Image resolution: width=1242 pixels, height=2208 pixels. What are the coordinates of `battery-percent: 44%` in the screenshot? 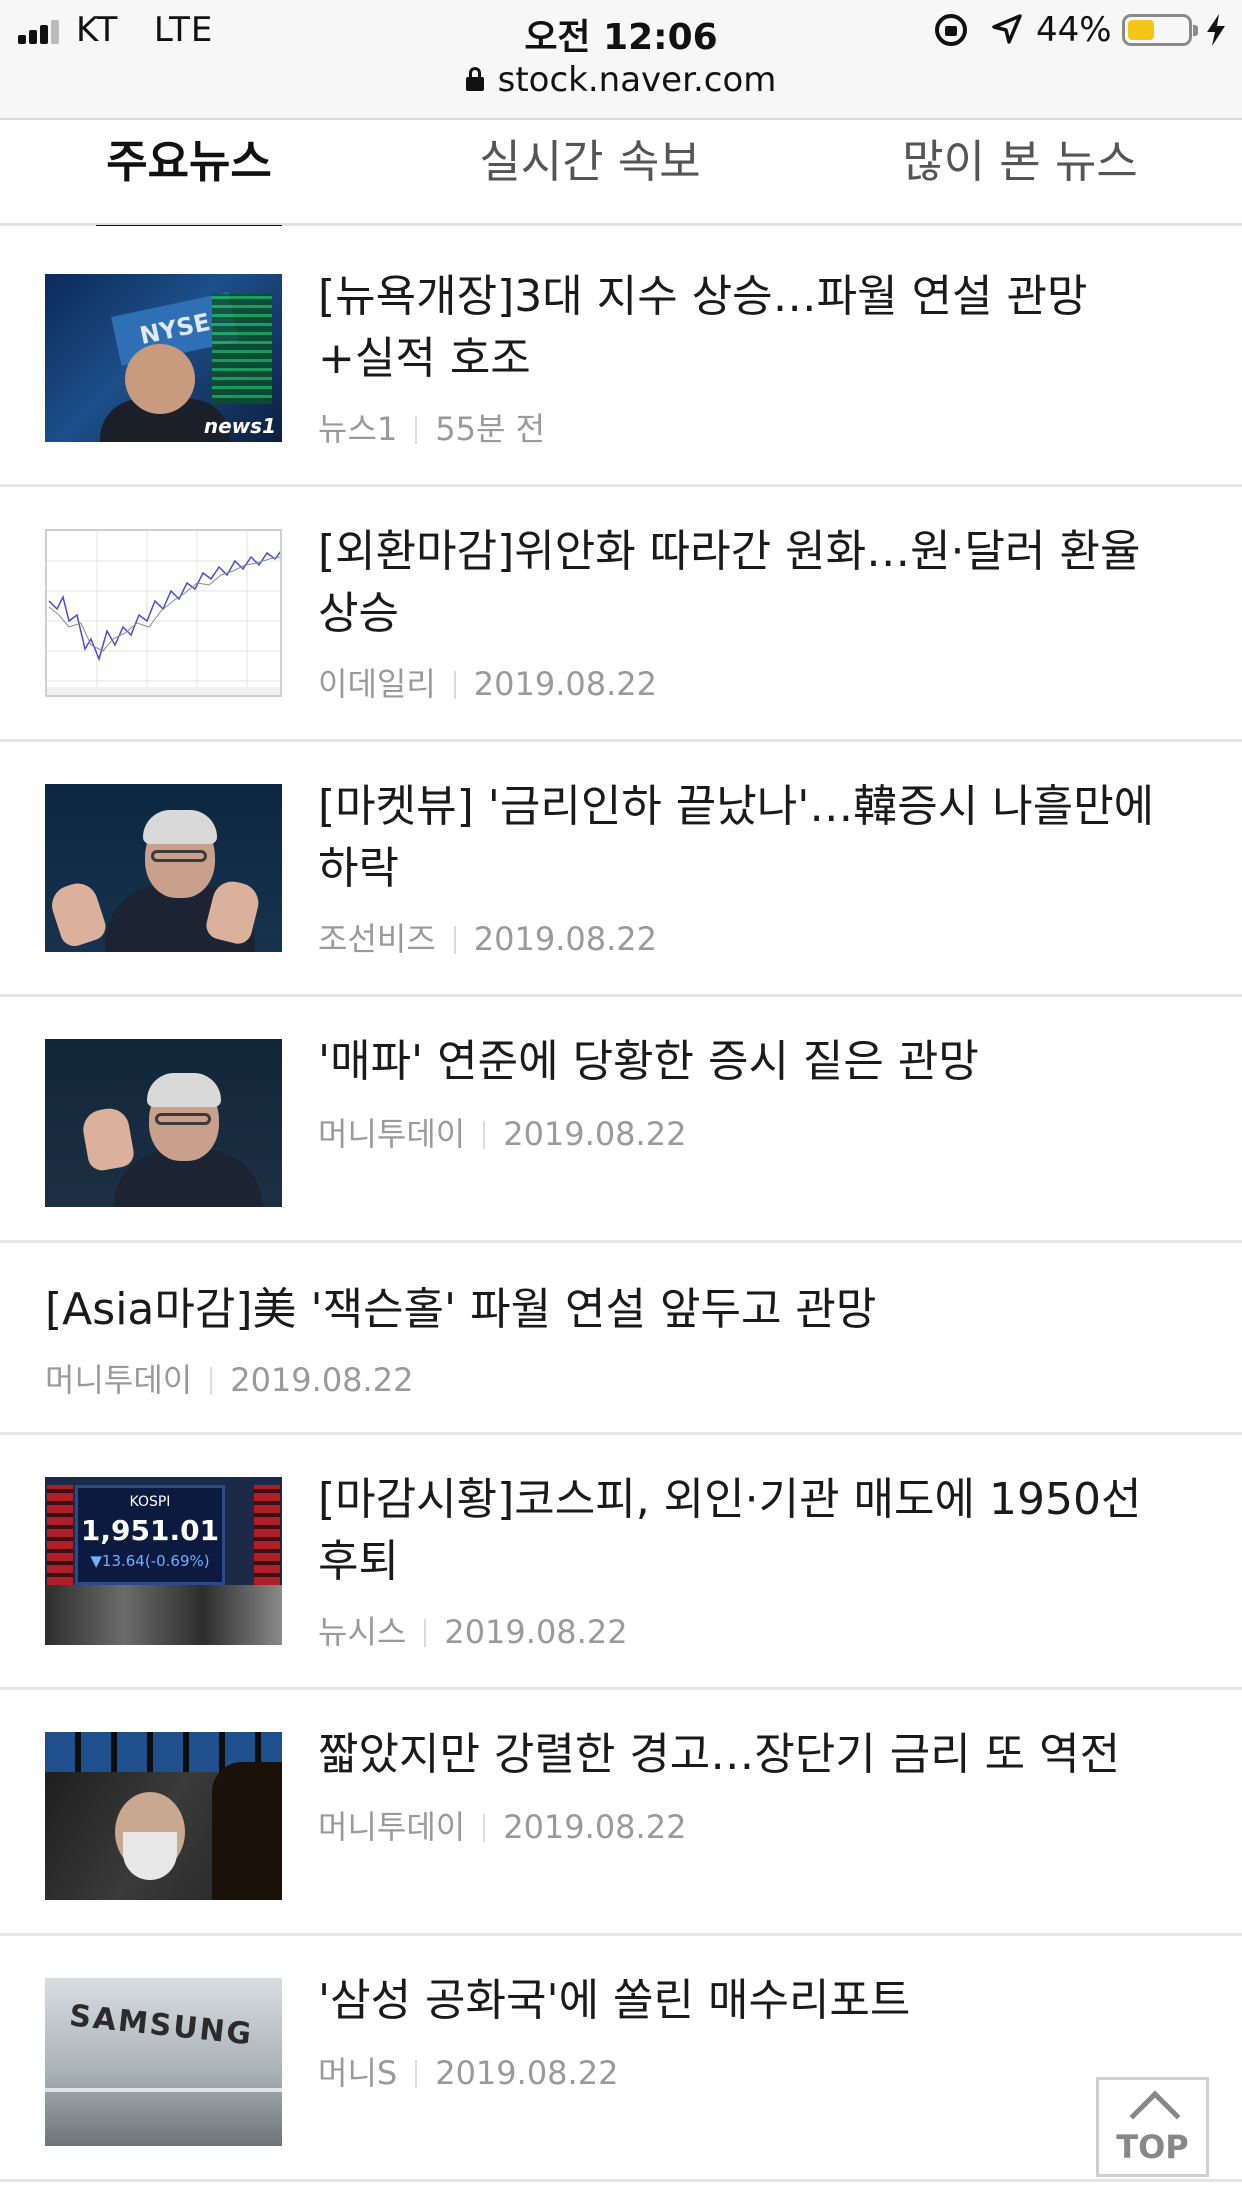 It's located at (1074, 30).